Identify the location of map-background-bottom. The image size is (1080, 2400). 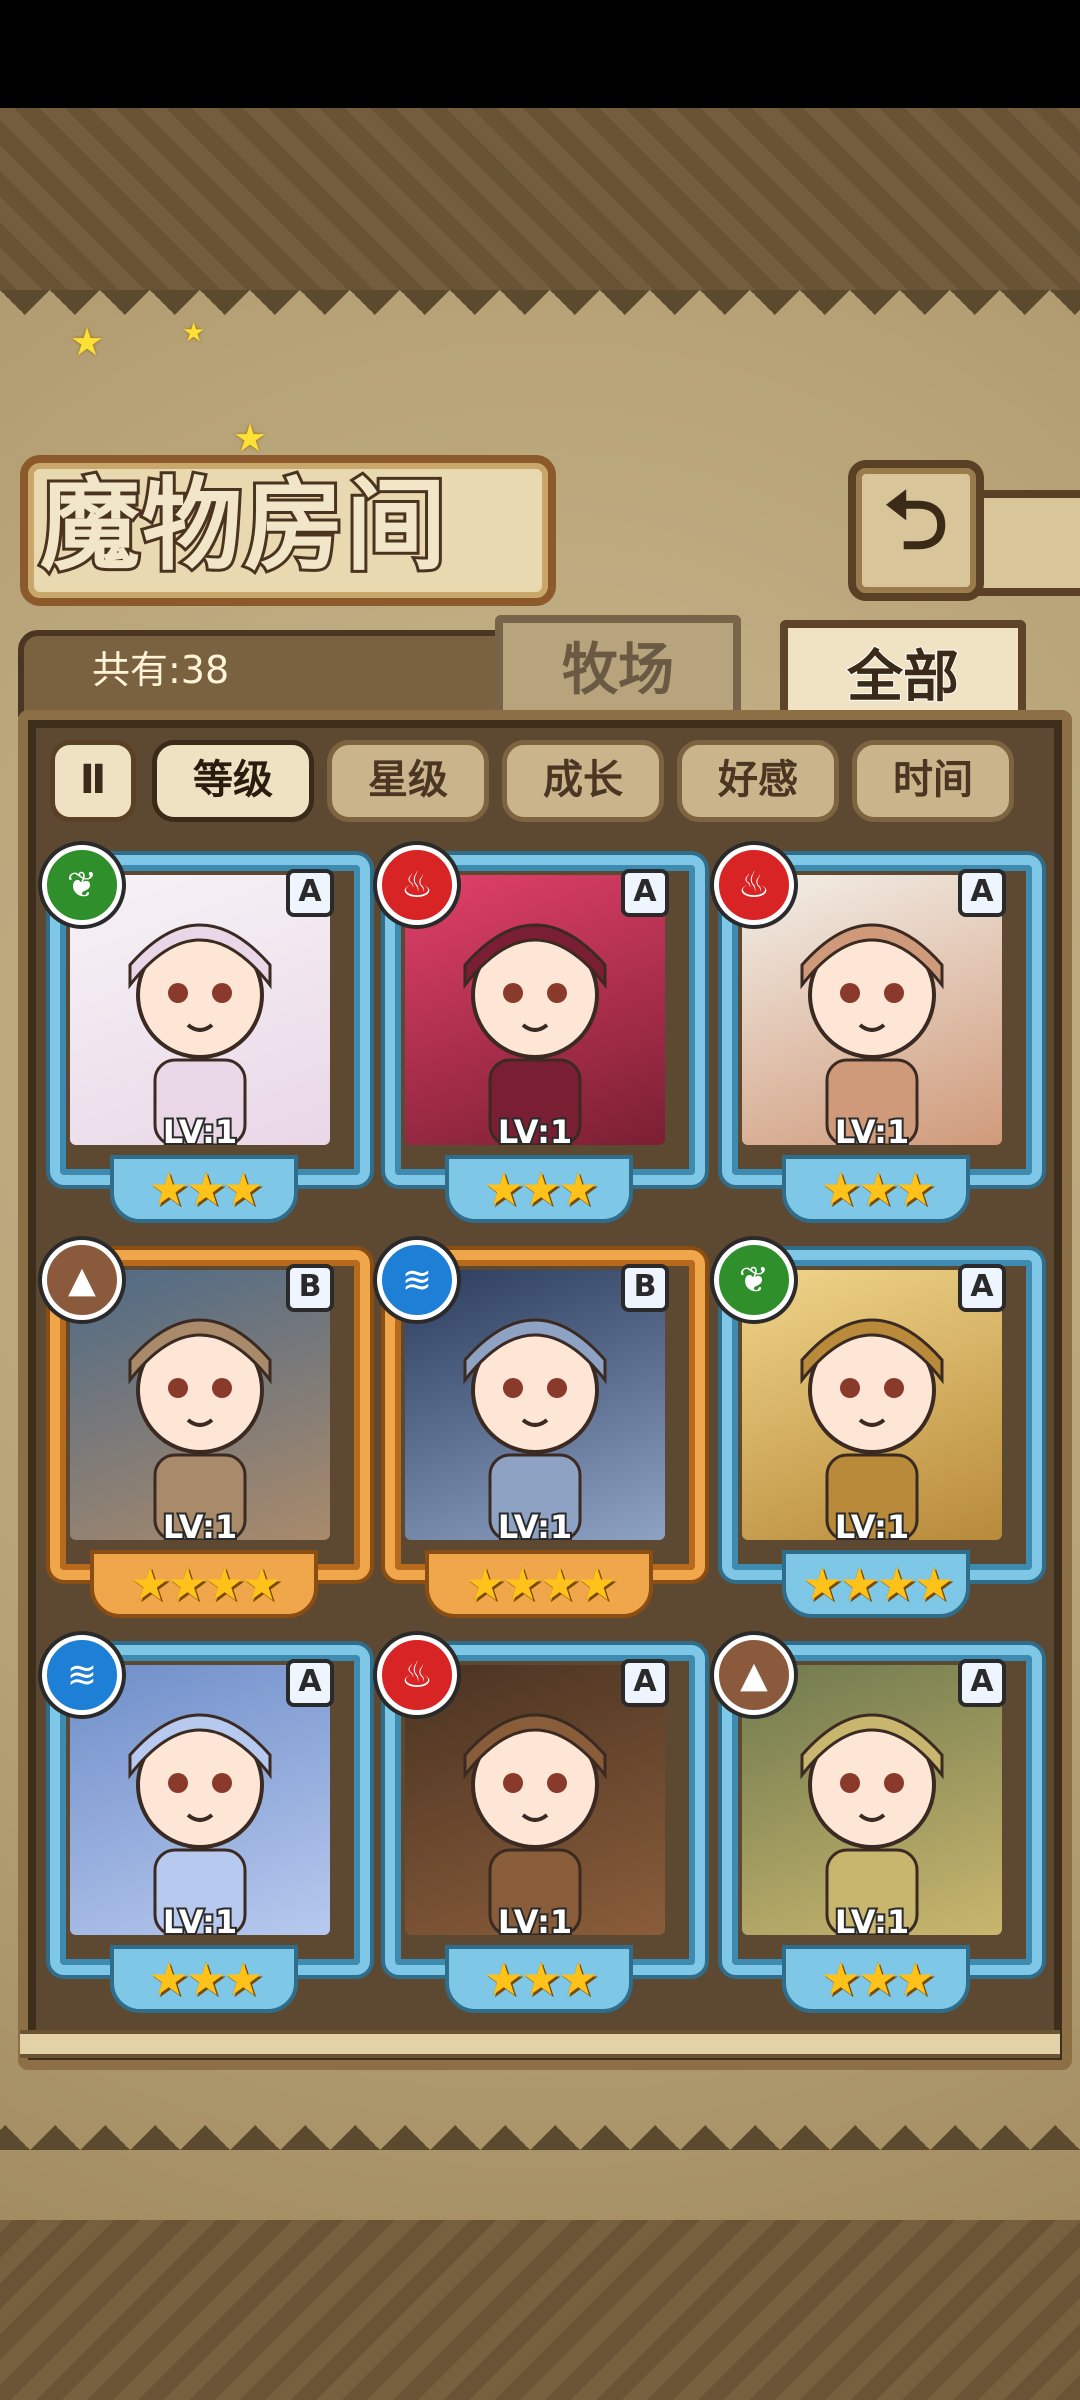
(540, 2305).